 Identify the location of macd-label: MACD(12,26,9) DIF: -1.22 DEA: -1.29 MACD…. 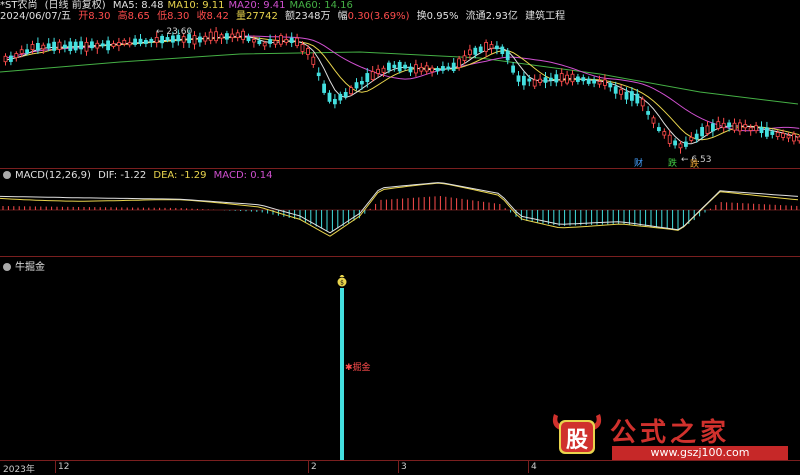
(139, 175).